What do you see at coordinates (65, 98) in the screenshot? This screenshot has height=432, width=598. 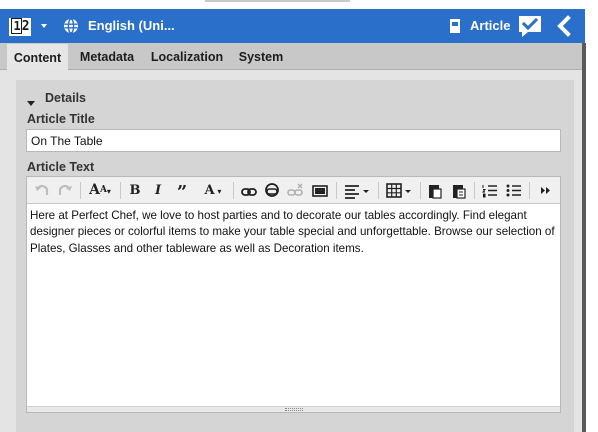 I see `details-section-label: Details` at bounding box center [65, 98].